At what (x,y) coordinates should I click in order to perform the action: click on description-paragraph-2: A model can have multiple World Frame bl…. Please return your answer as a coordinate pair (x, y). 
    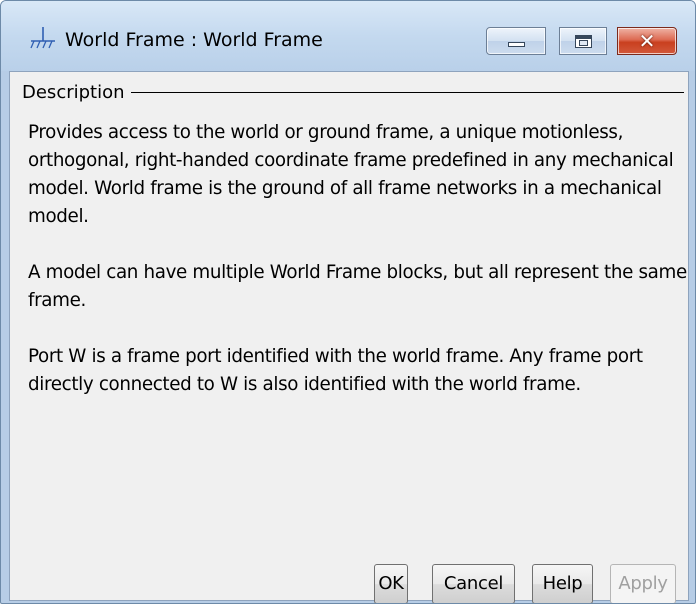
    Looking at the image, I should click on (357, 286).